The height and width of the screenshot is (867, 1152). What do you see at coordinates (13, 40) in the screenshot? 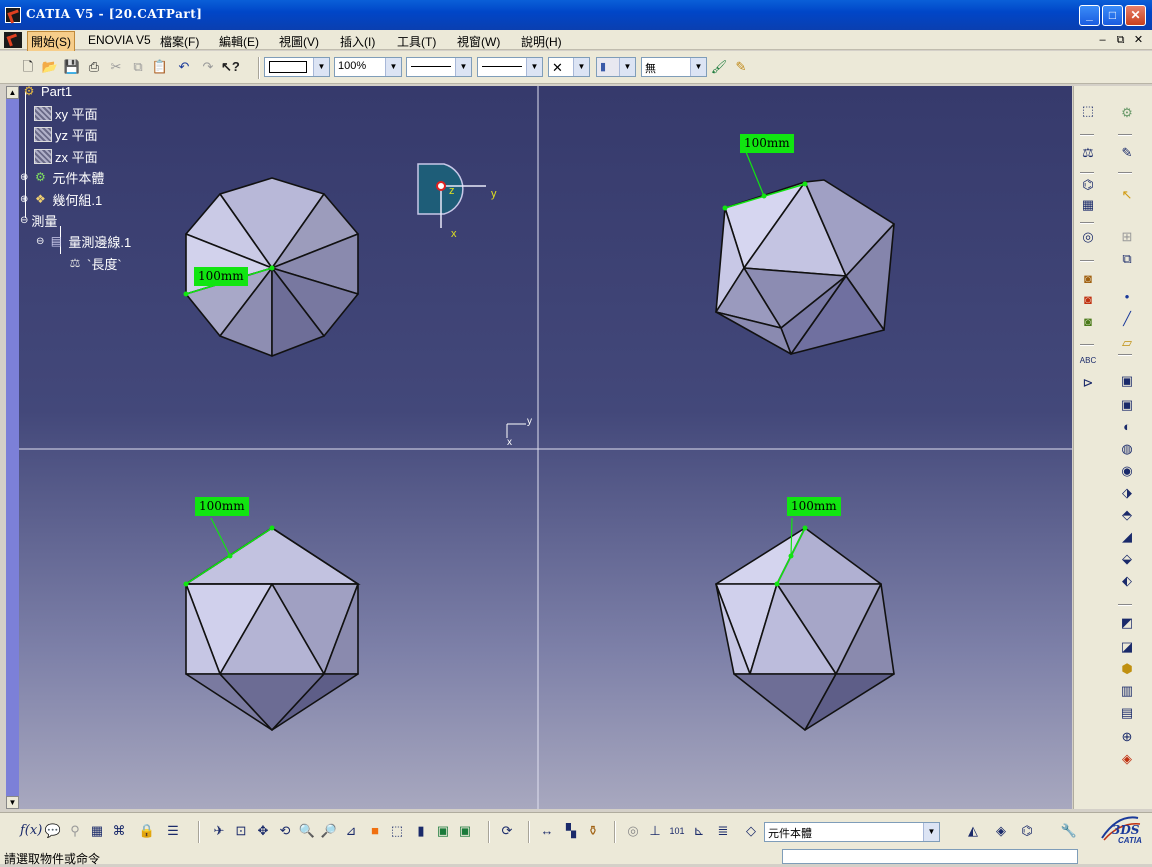
I see `document-icon` at bounding box center [13, 40].